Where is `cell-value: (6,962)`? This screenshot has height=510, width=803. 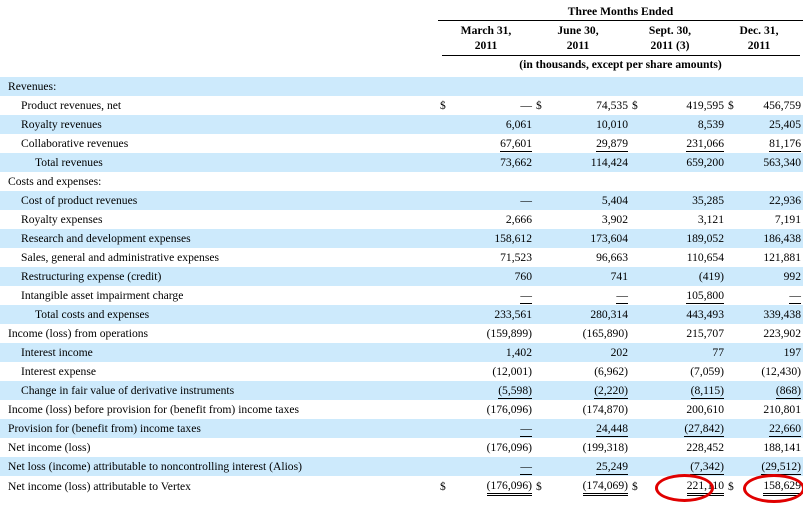
cell-value: (6,962) is located at coordinates (589, 371).